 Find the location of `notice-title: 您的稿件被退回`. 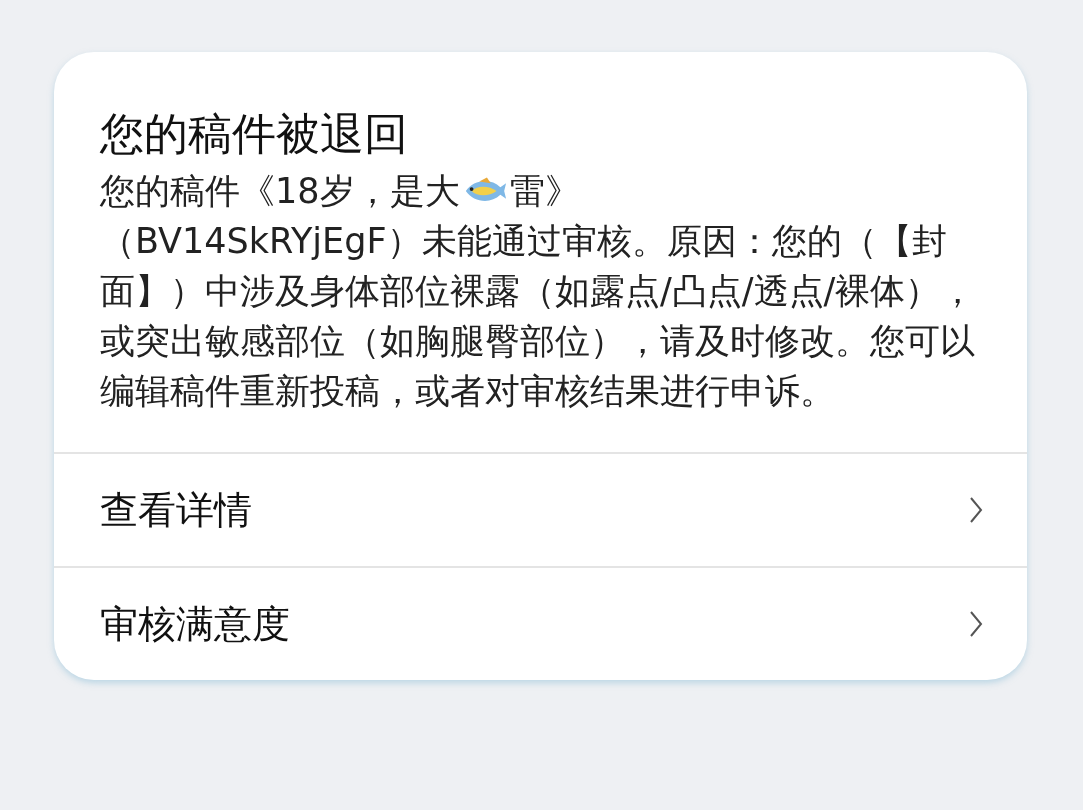

notice-title: 您的稿件被退回 is located at coordinates (254, 134).